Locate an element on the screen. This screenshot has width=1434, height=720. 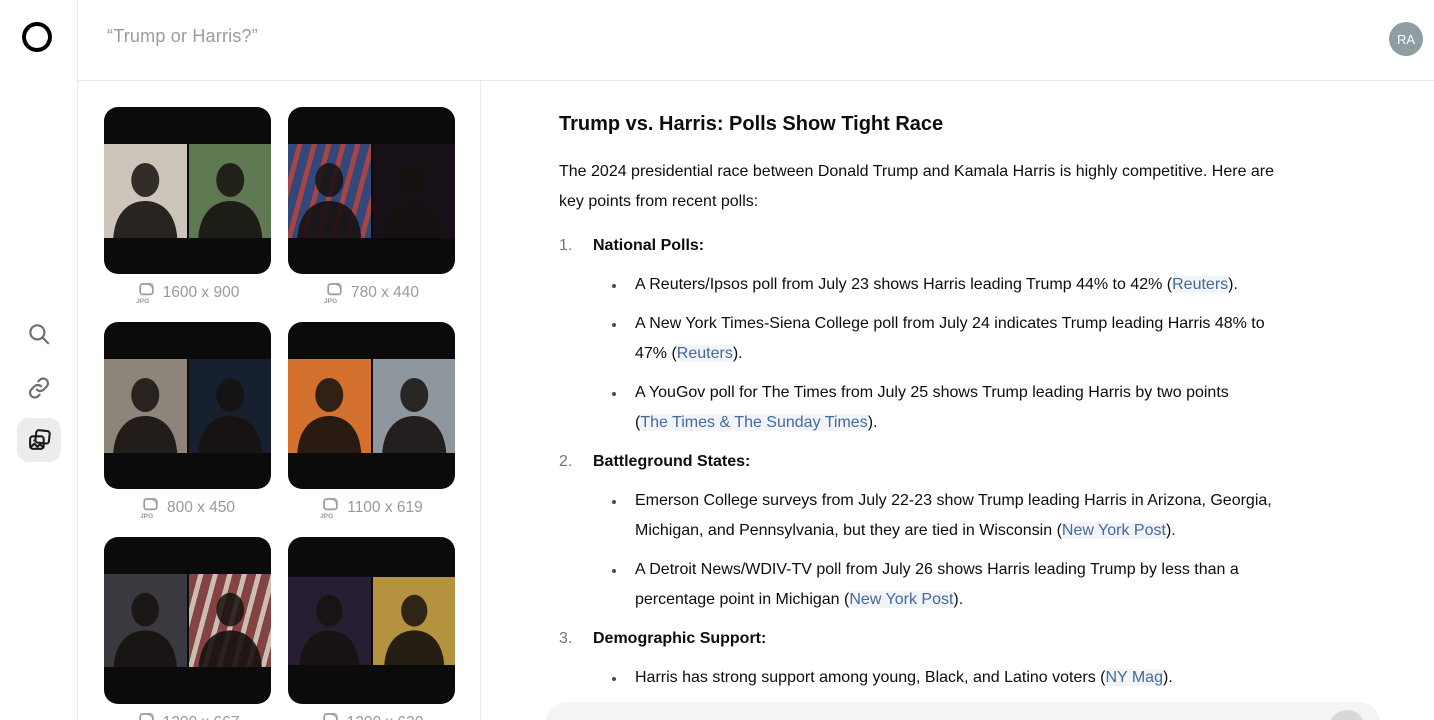
search-icon is located at coordinates (39, 334).